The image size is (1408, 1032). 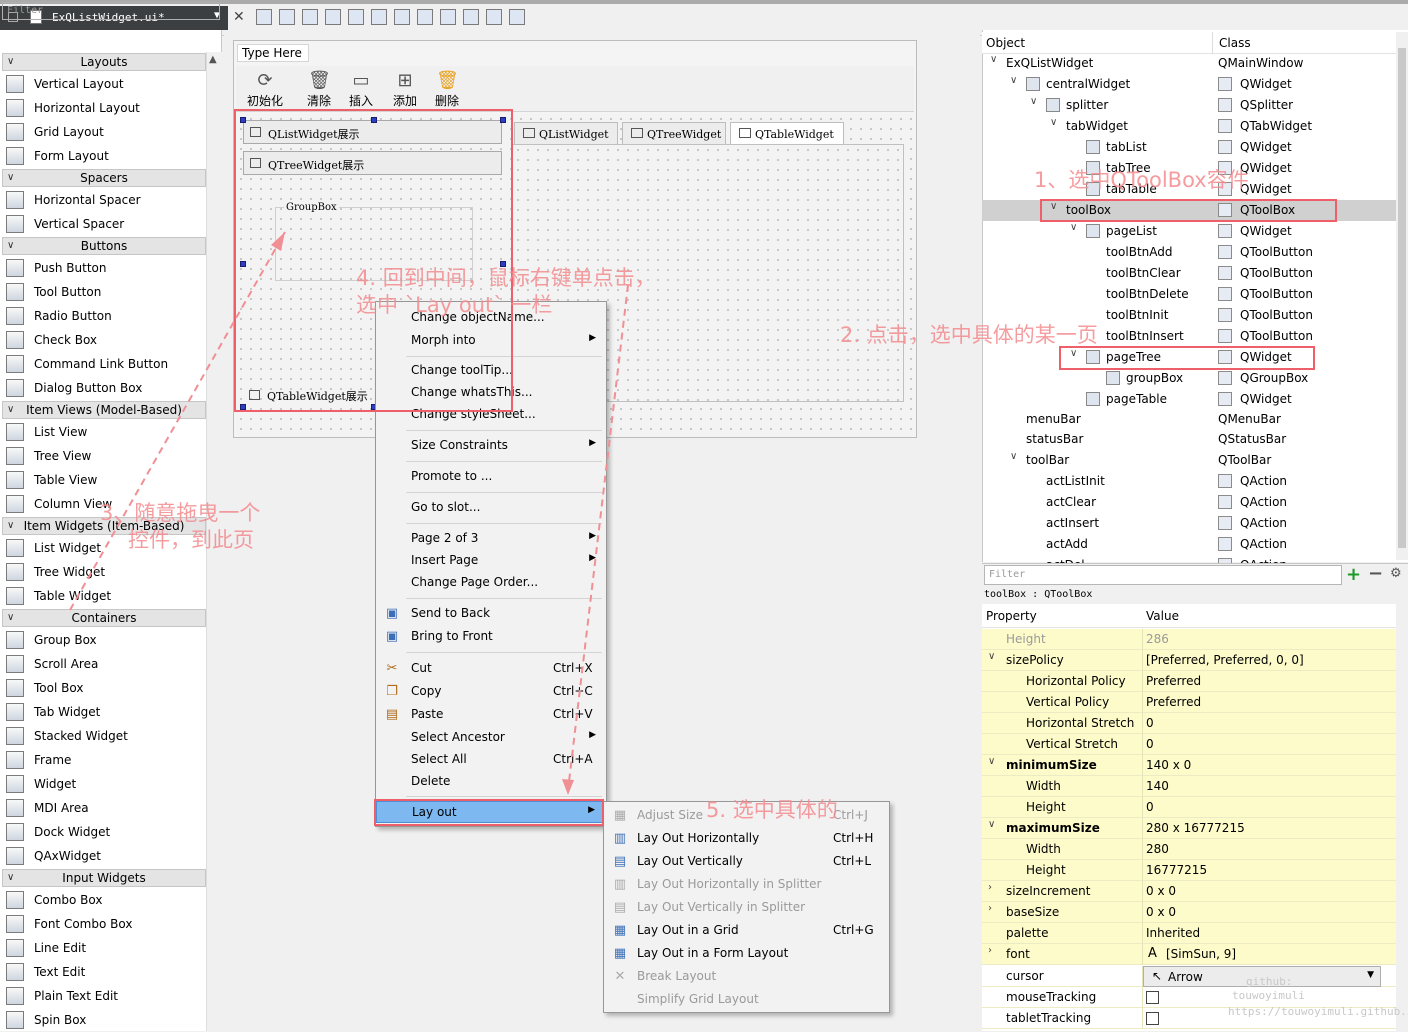 I want to click on menu-arrow-head, so click(x=568, y=787).